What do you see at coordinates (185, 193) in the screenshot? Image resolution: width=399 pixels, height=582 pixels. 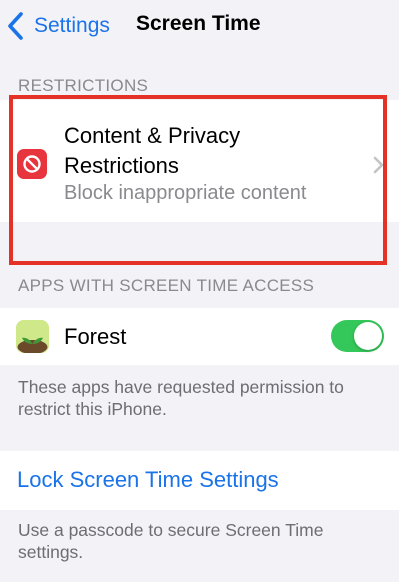 I see `content-privacy-subtitle: Block inappropriate content` at bounding box center [185, 193].